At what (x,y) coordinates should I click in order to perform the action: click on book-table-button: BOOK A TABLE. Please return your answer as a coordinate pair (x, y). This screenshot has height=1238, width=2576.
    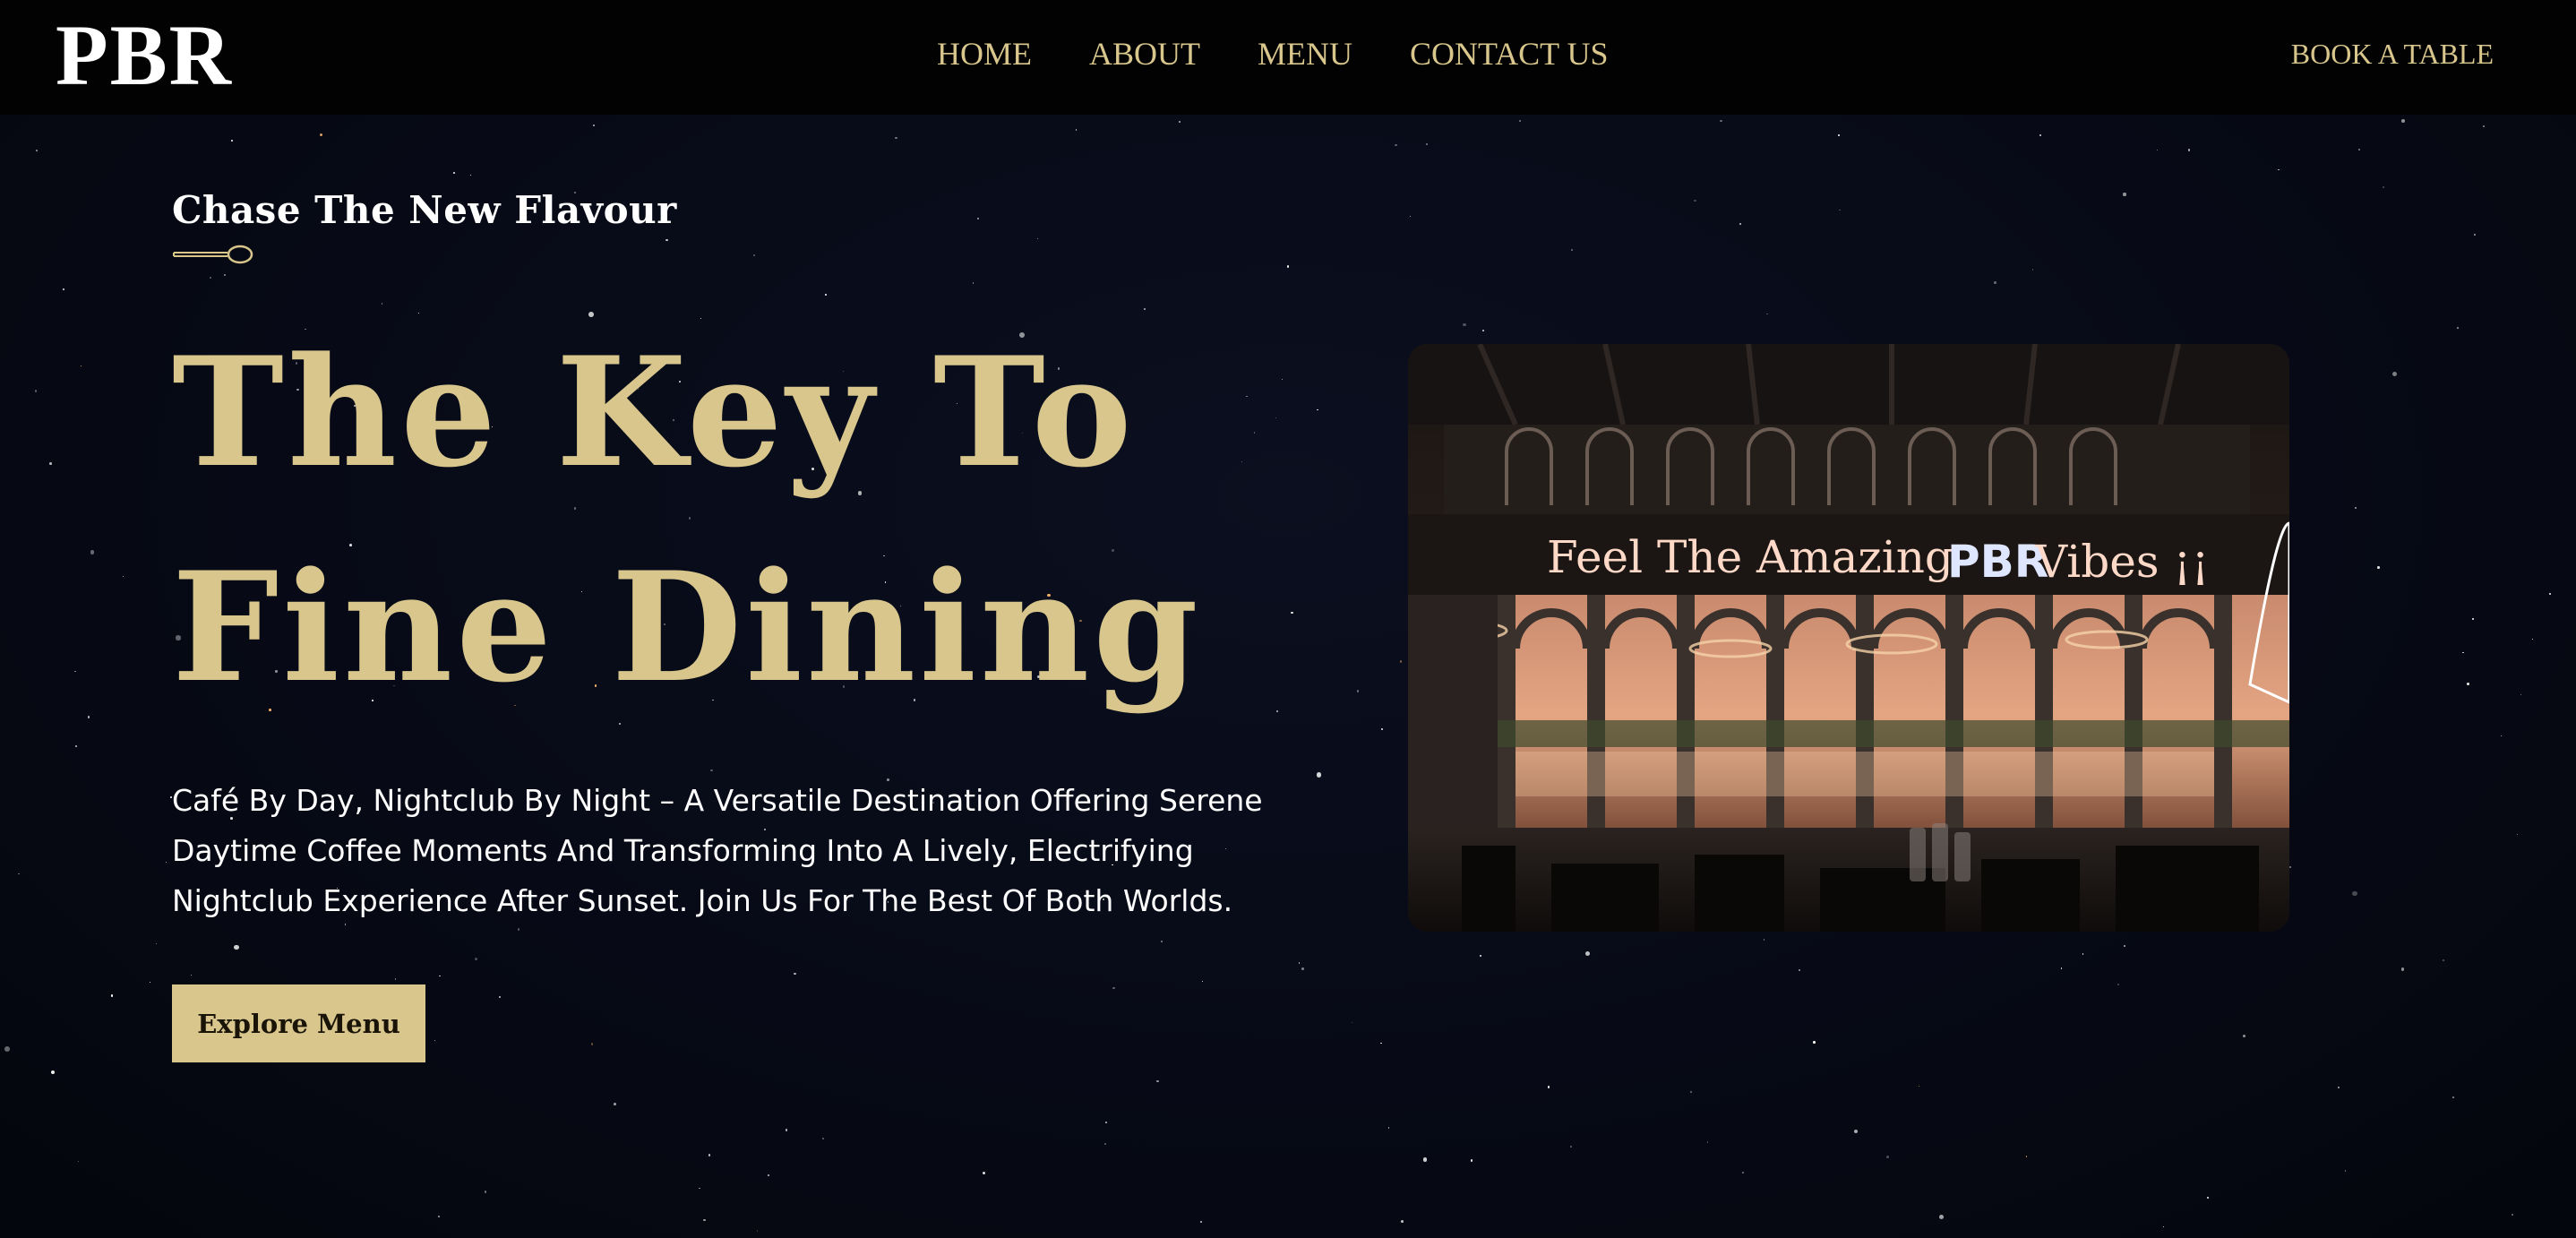
    Looking at the image, I should click on (2392, 54).